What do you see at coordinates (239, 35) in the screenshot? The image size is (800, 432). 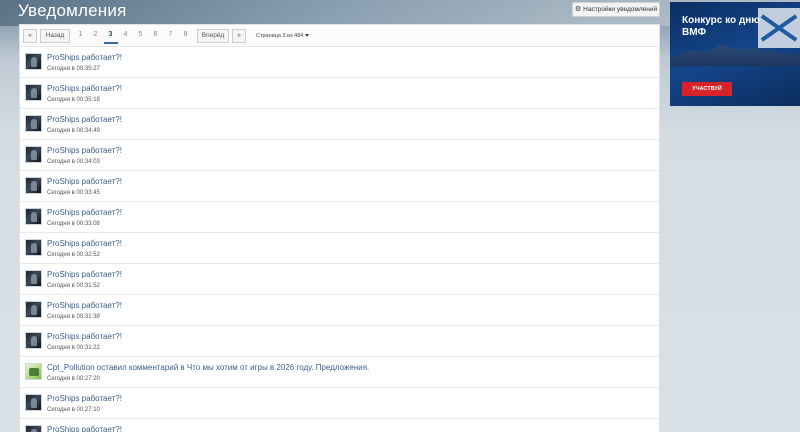 I see `last-page-button: »` at bounding box center [239, 35].